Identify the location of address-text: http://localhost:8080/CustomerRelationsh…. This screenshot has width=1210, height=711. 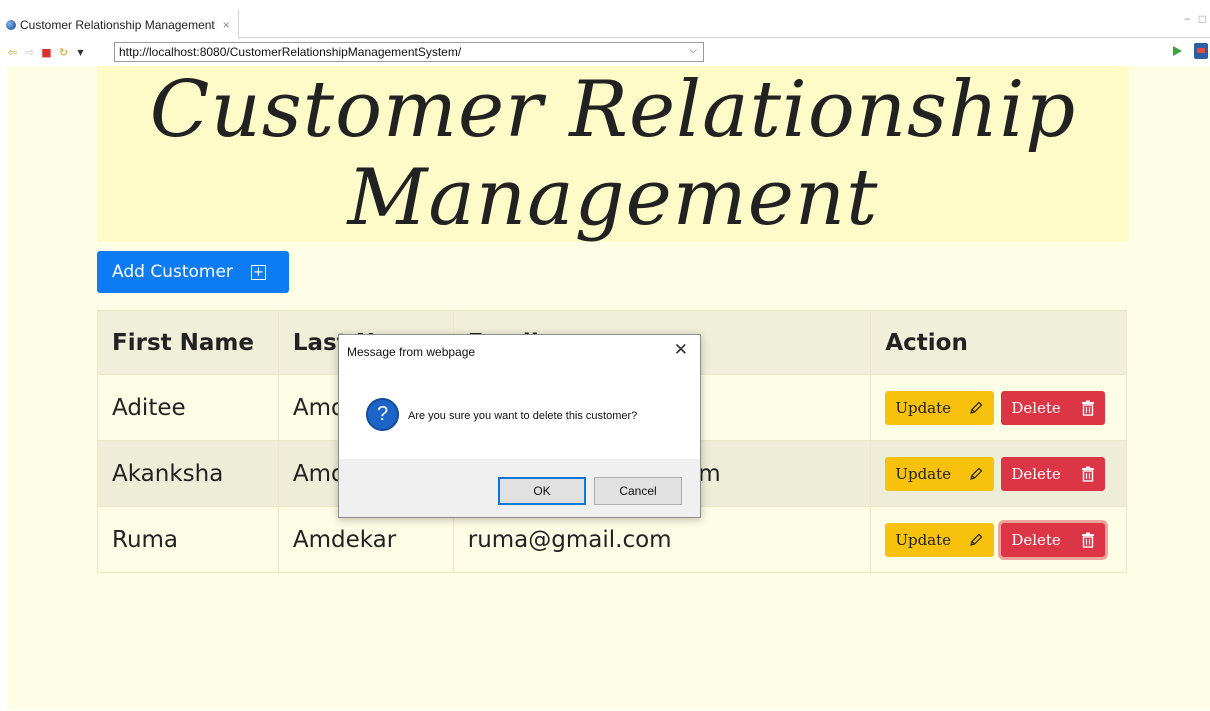
(290, 52).